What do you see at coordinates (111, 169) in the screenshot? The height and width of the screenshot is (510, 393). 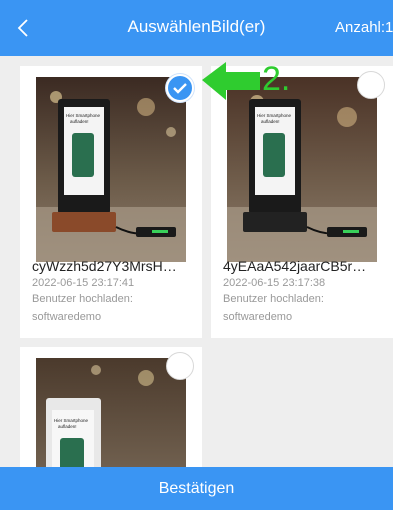 I see `image-thumbnail: Hier Smartphone aufladen!` at bounding box center [111, 169].